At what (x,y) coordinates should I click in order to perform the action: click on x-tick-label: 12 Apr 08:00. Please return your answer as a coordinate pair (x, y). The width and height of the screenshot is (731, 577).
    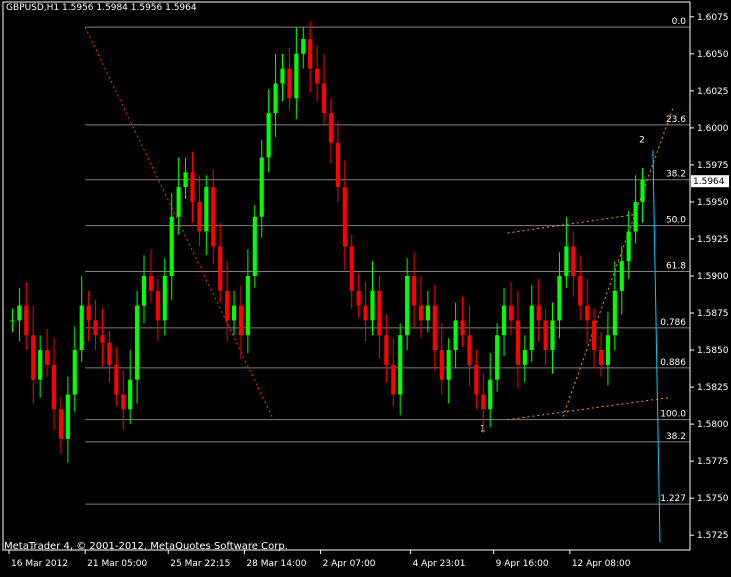
    Looking at the image, I should click on (601, 564).